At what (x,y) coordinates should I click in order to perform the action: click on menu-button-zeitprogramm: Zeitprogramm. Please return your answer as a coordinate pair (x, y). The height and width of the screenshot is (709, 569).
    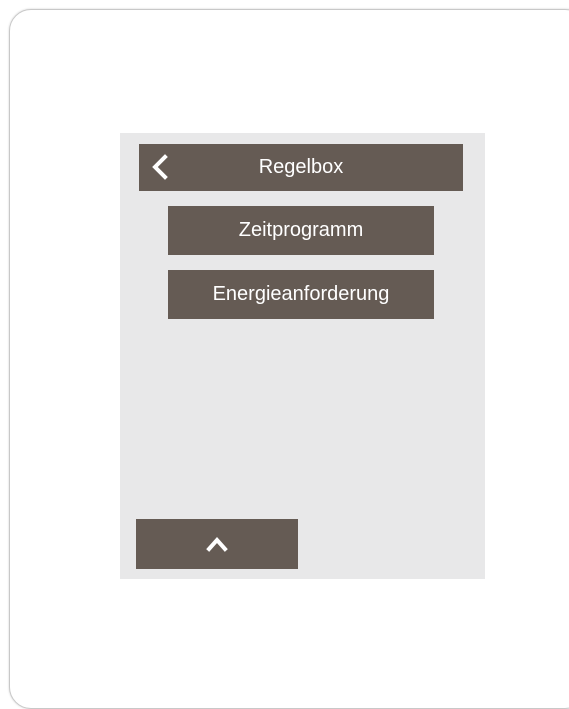
    Looking at the image, I should click on (301, 230).